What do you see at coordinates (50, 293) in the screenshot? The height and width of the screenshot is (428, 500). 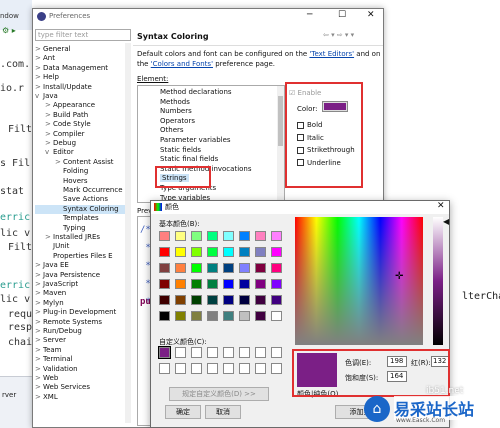 I see `tree-item: > Maven` at bounding box center [50, 293].